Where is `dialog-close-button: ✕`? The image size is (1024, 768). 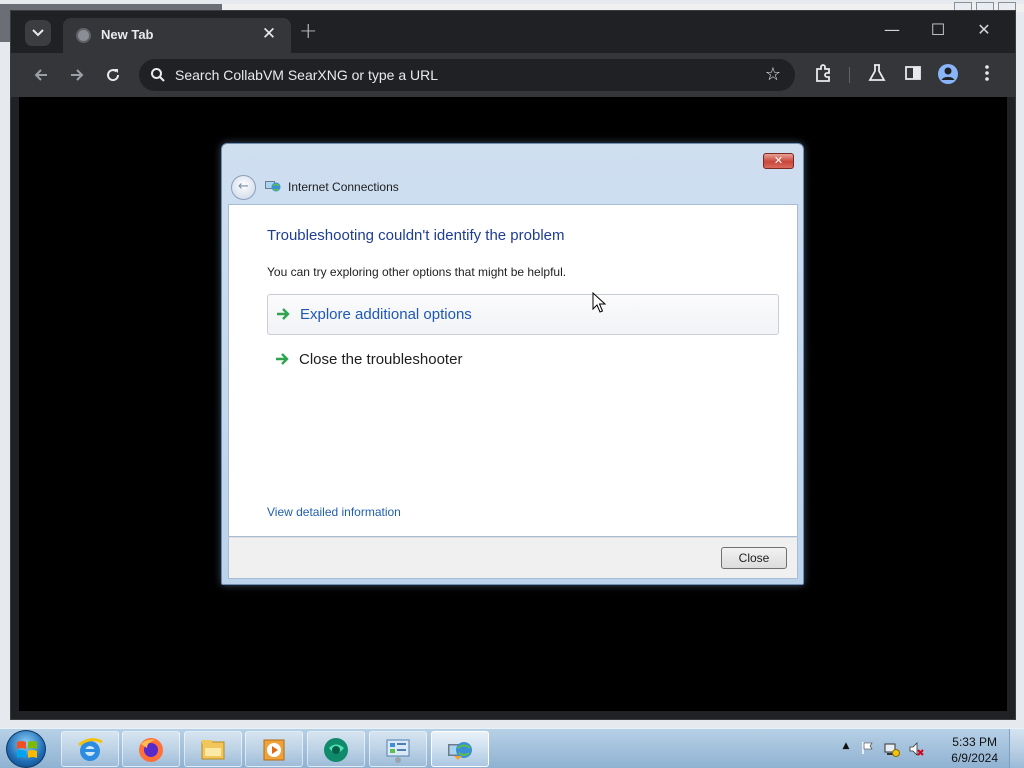
dialog-close-button: ✕ is located at coordinates (778, 161).